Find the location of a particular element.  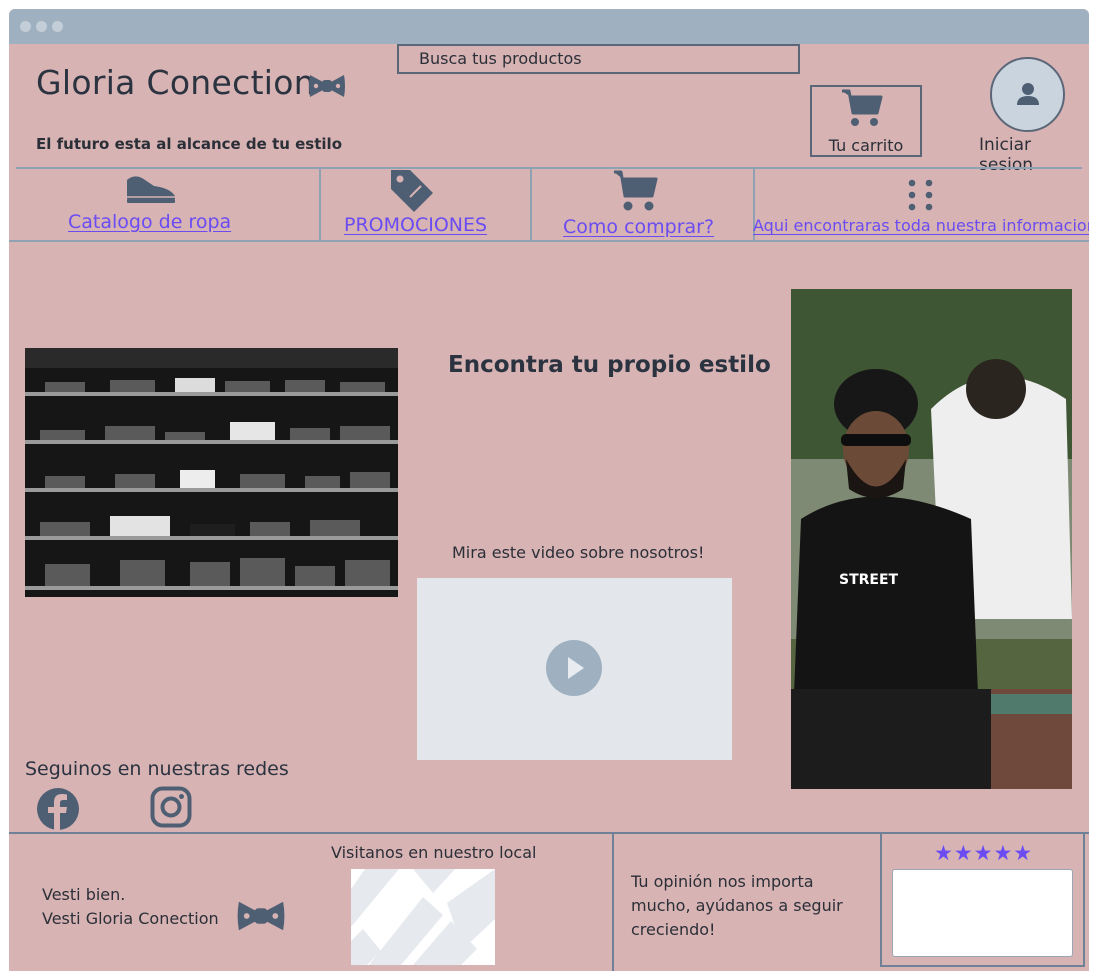

nav-catalog-link: Catalogo de ropa is located at coordinates (149, 222).